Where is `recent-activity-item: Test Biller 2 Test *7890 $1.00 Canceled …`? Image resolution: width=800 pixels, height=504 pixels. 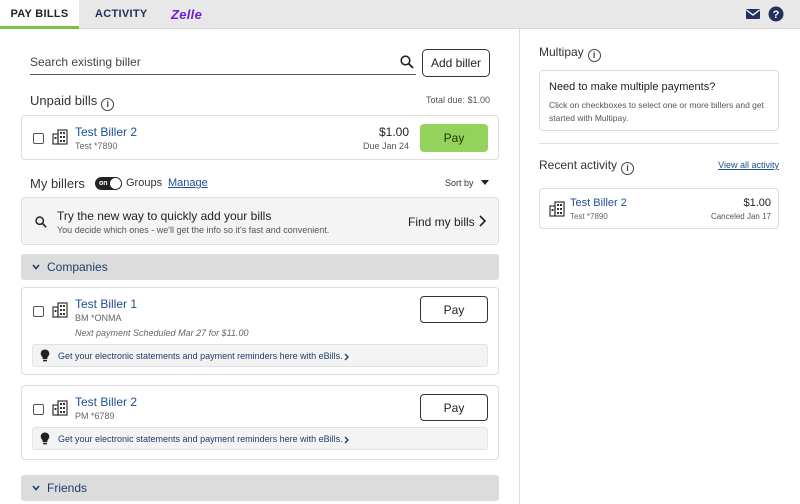 recent-activity-item: Test Biller 2 Test *7890 $1.00 Canceled … is located at coordinates (659, 208).